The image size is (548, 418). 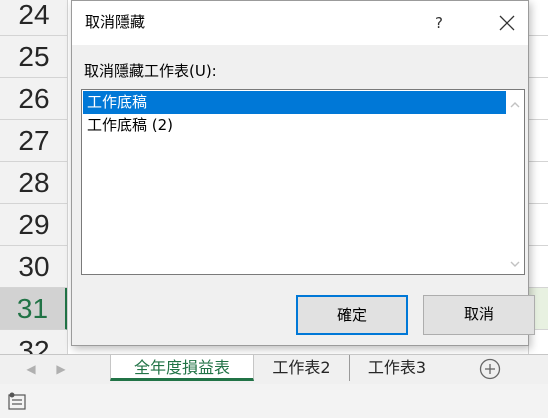 What do you see at coordinates (33, 18) in the screenshot?
I see `row-header-24: 24` at bounding box center [33, 18].